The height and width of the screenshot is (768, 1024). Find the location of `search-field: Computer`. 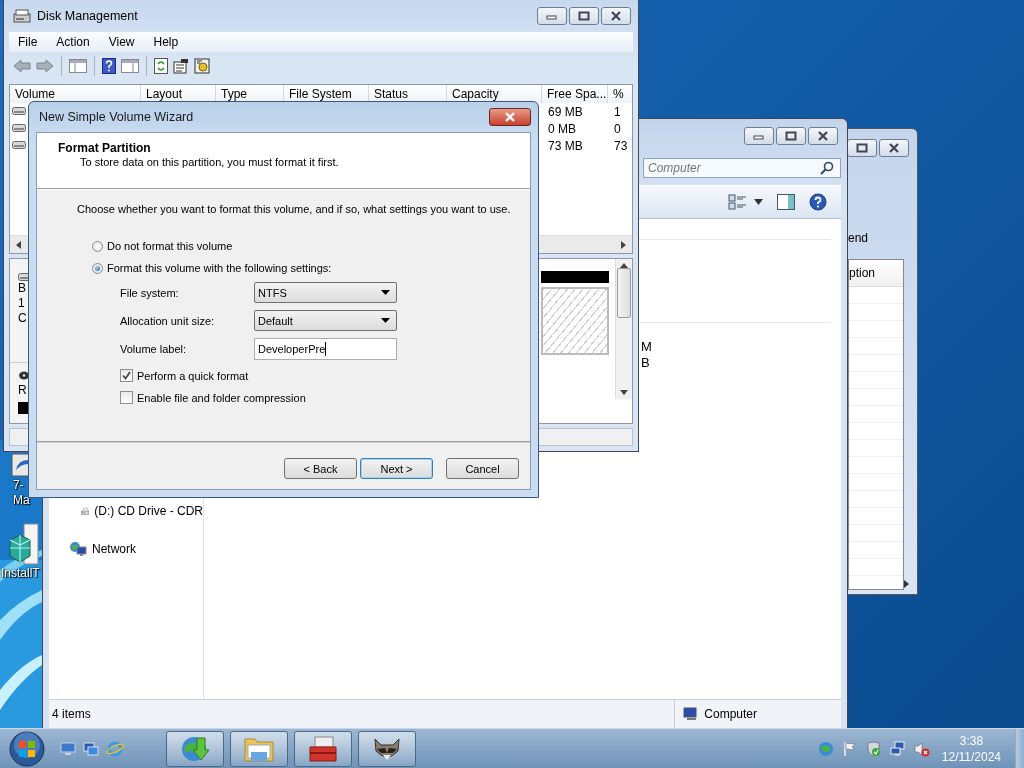

search-field: Computer is located at coordinates (742, 168).